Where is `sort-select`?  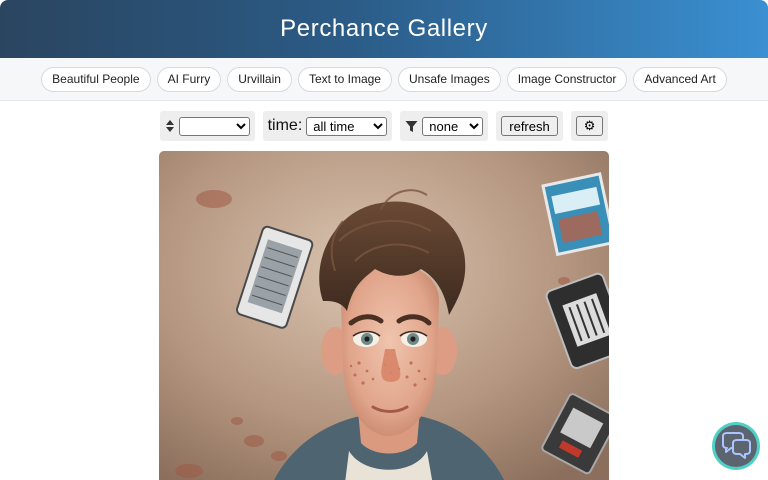
sort-select is located at coordinates (214, 126).